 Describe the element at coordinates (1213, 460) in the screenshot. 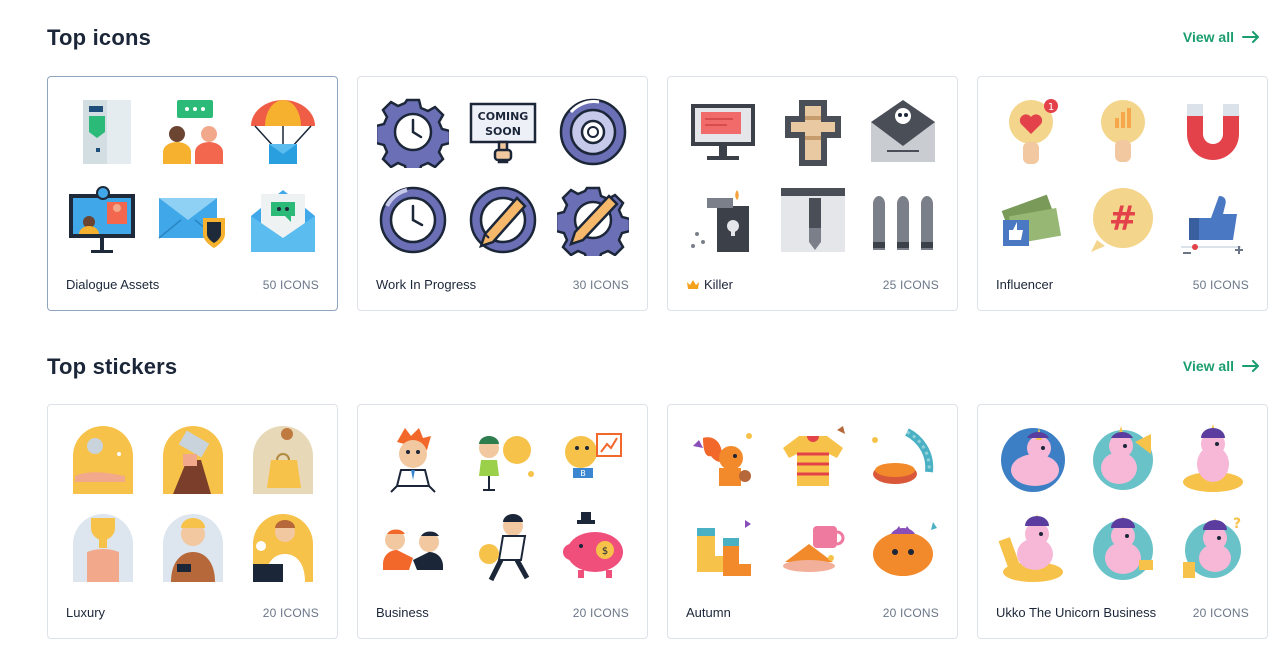

I see `unicorn-money-sticker` at that location.